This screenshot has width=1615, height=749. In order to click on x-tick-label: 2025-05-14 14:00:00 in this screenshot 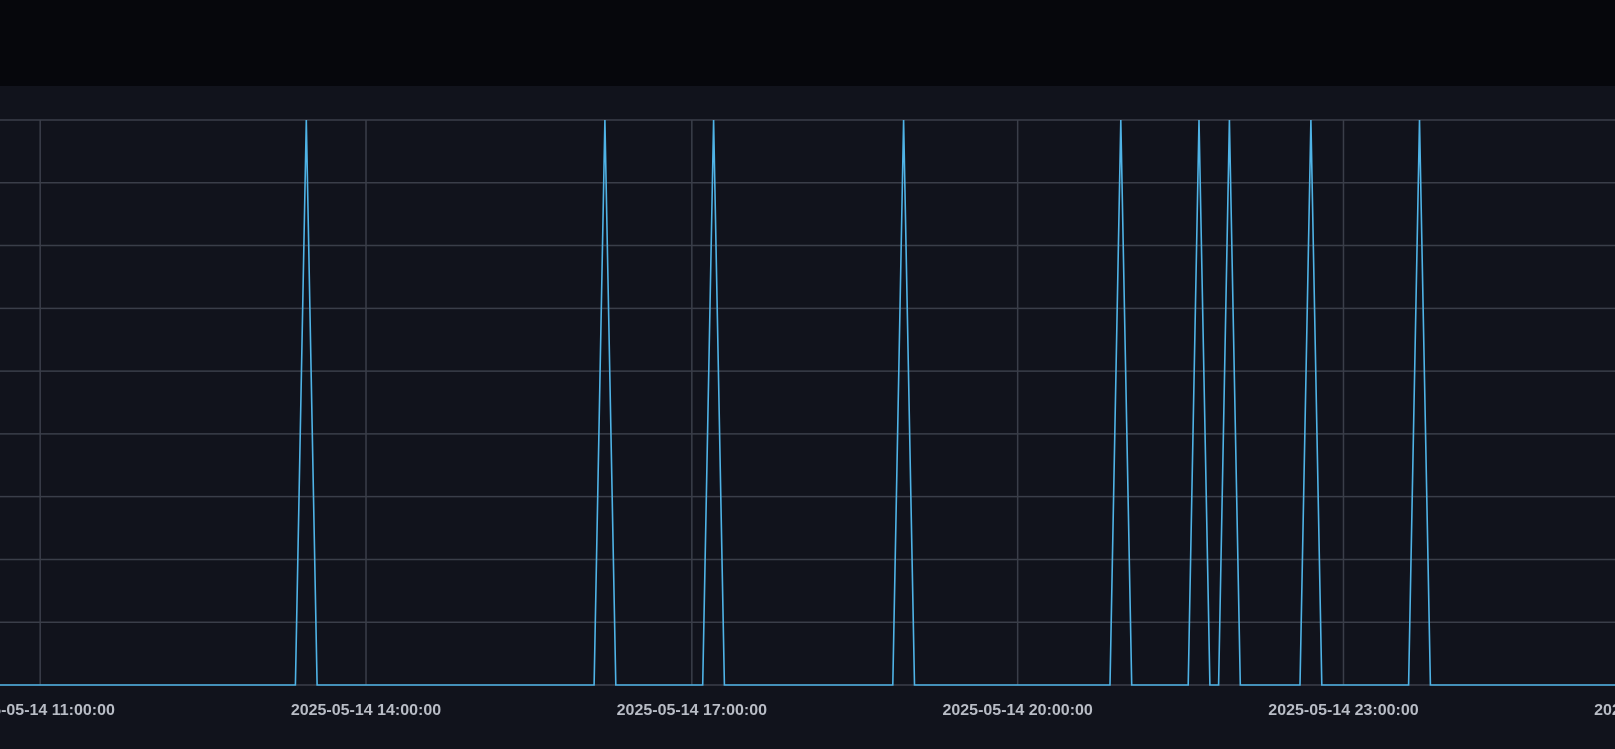, I will do `click(366, 710)`.